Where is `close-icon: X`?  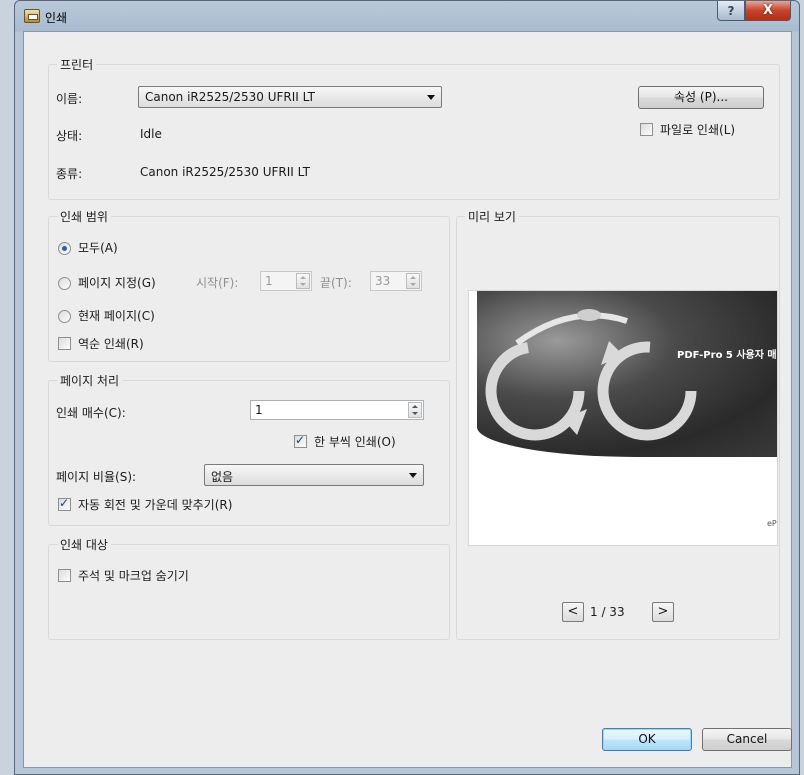
close-icon: X is located at coordinates (768, 10).